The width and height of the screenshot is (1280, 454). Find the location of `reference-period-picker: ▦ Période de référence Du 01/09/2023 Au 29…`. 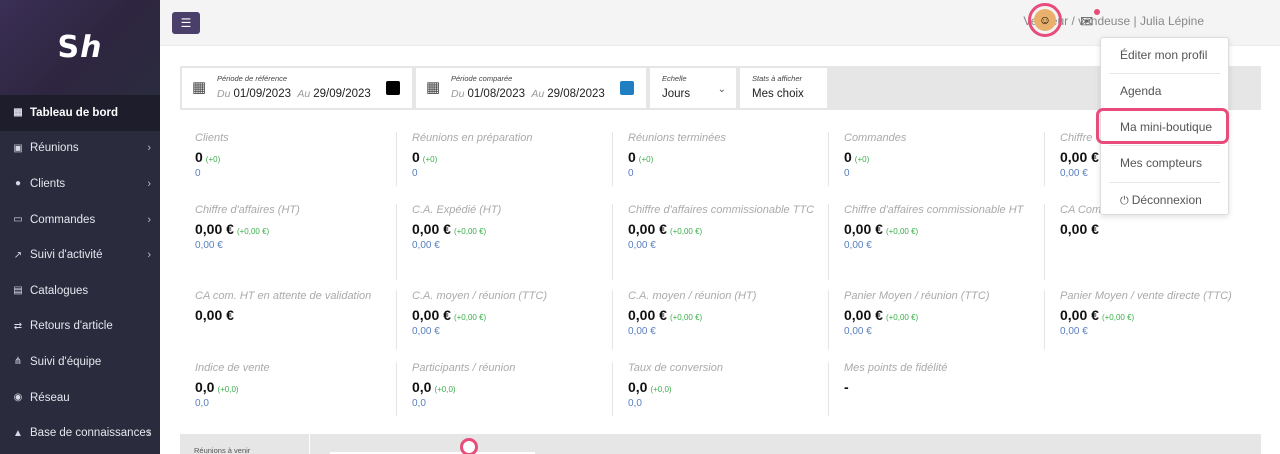

reference-period-picker: ▦ Période de référence Du 01/09/2023 Au 29… is located at coordinates (297, 88).